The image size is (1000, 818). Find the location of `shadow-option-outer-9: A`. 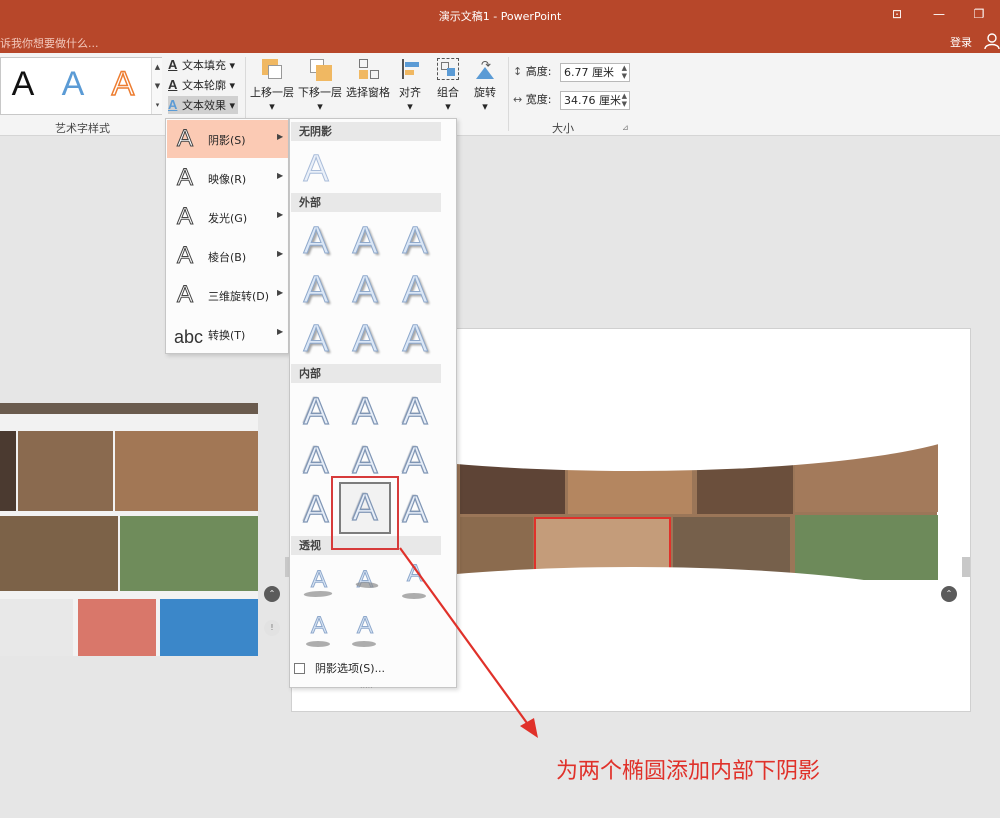

shadow-option-outer-9: A is located at coordinates (415, 339).